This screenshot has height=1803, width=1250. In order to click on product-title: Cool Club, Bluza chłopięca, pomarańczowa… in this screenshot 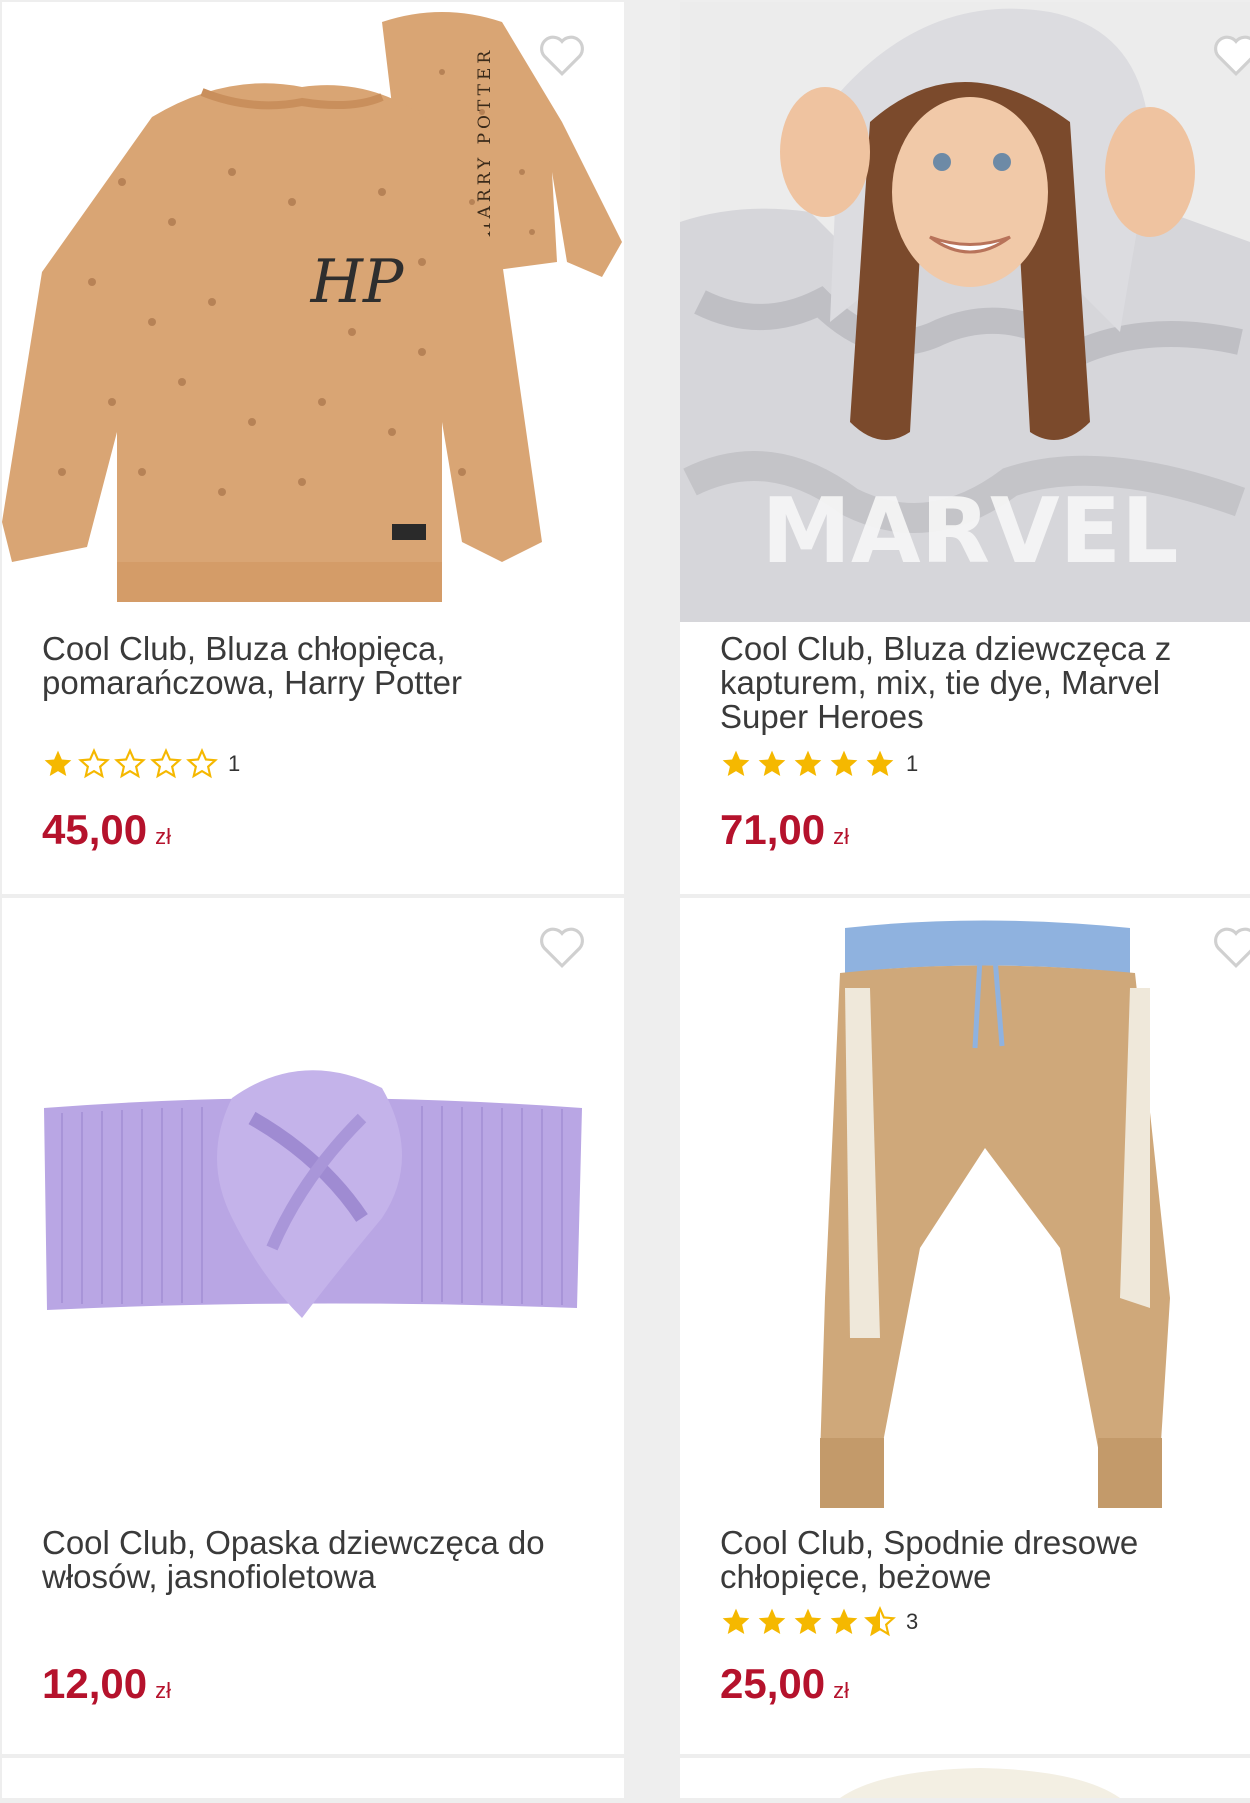, I will do `click(323, 666)`.